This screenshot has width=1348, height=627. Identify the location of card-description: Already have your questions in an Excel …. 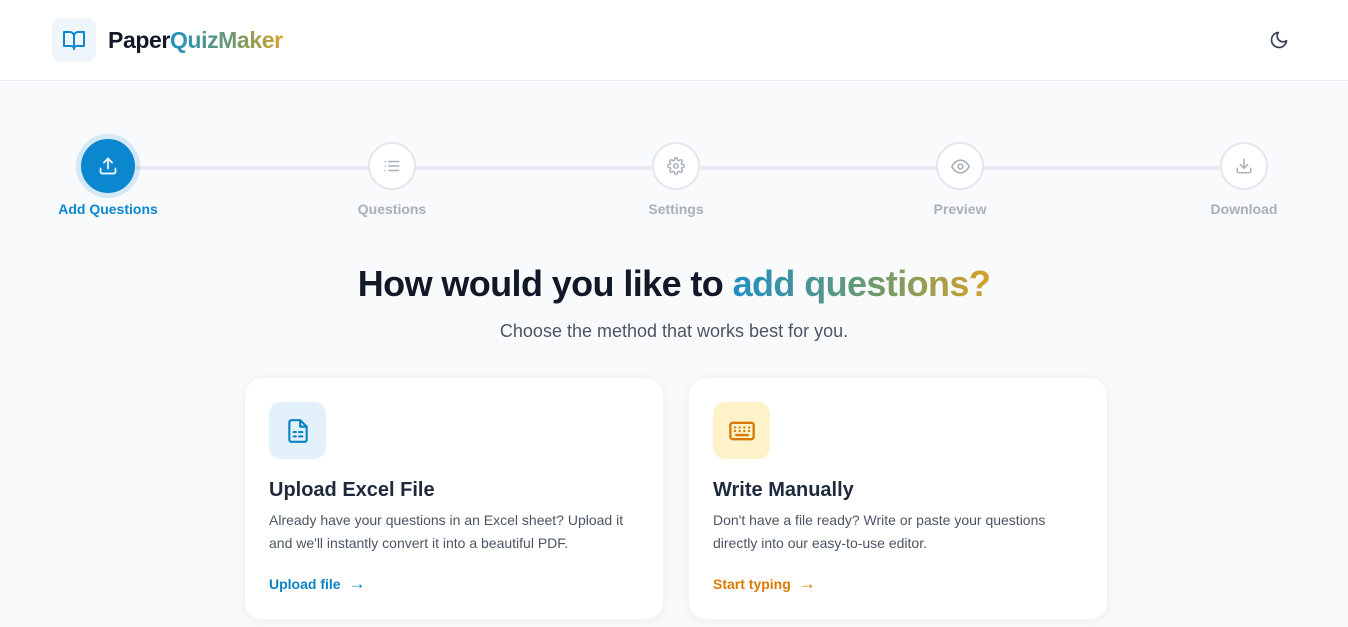
(446, 531).